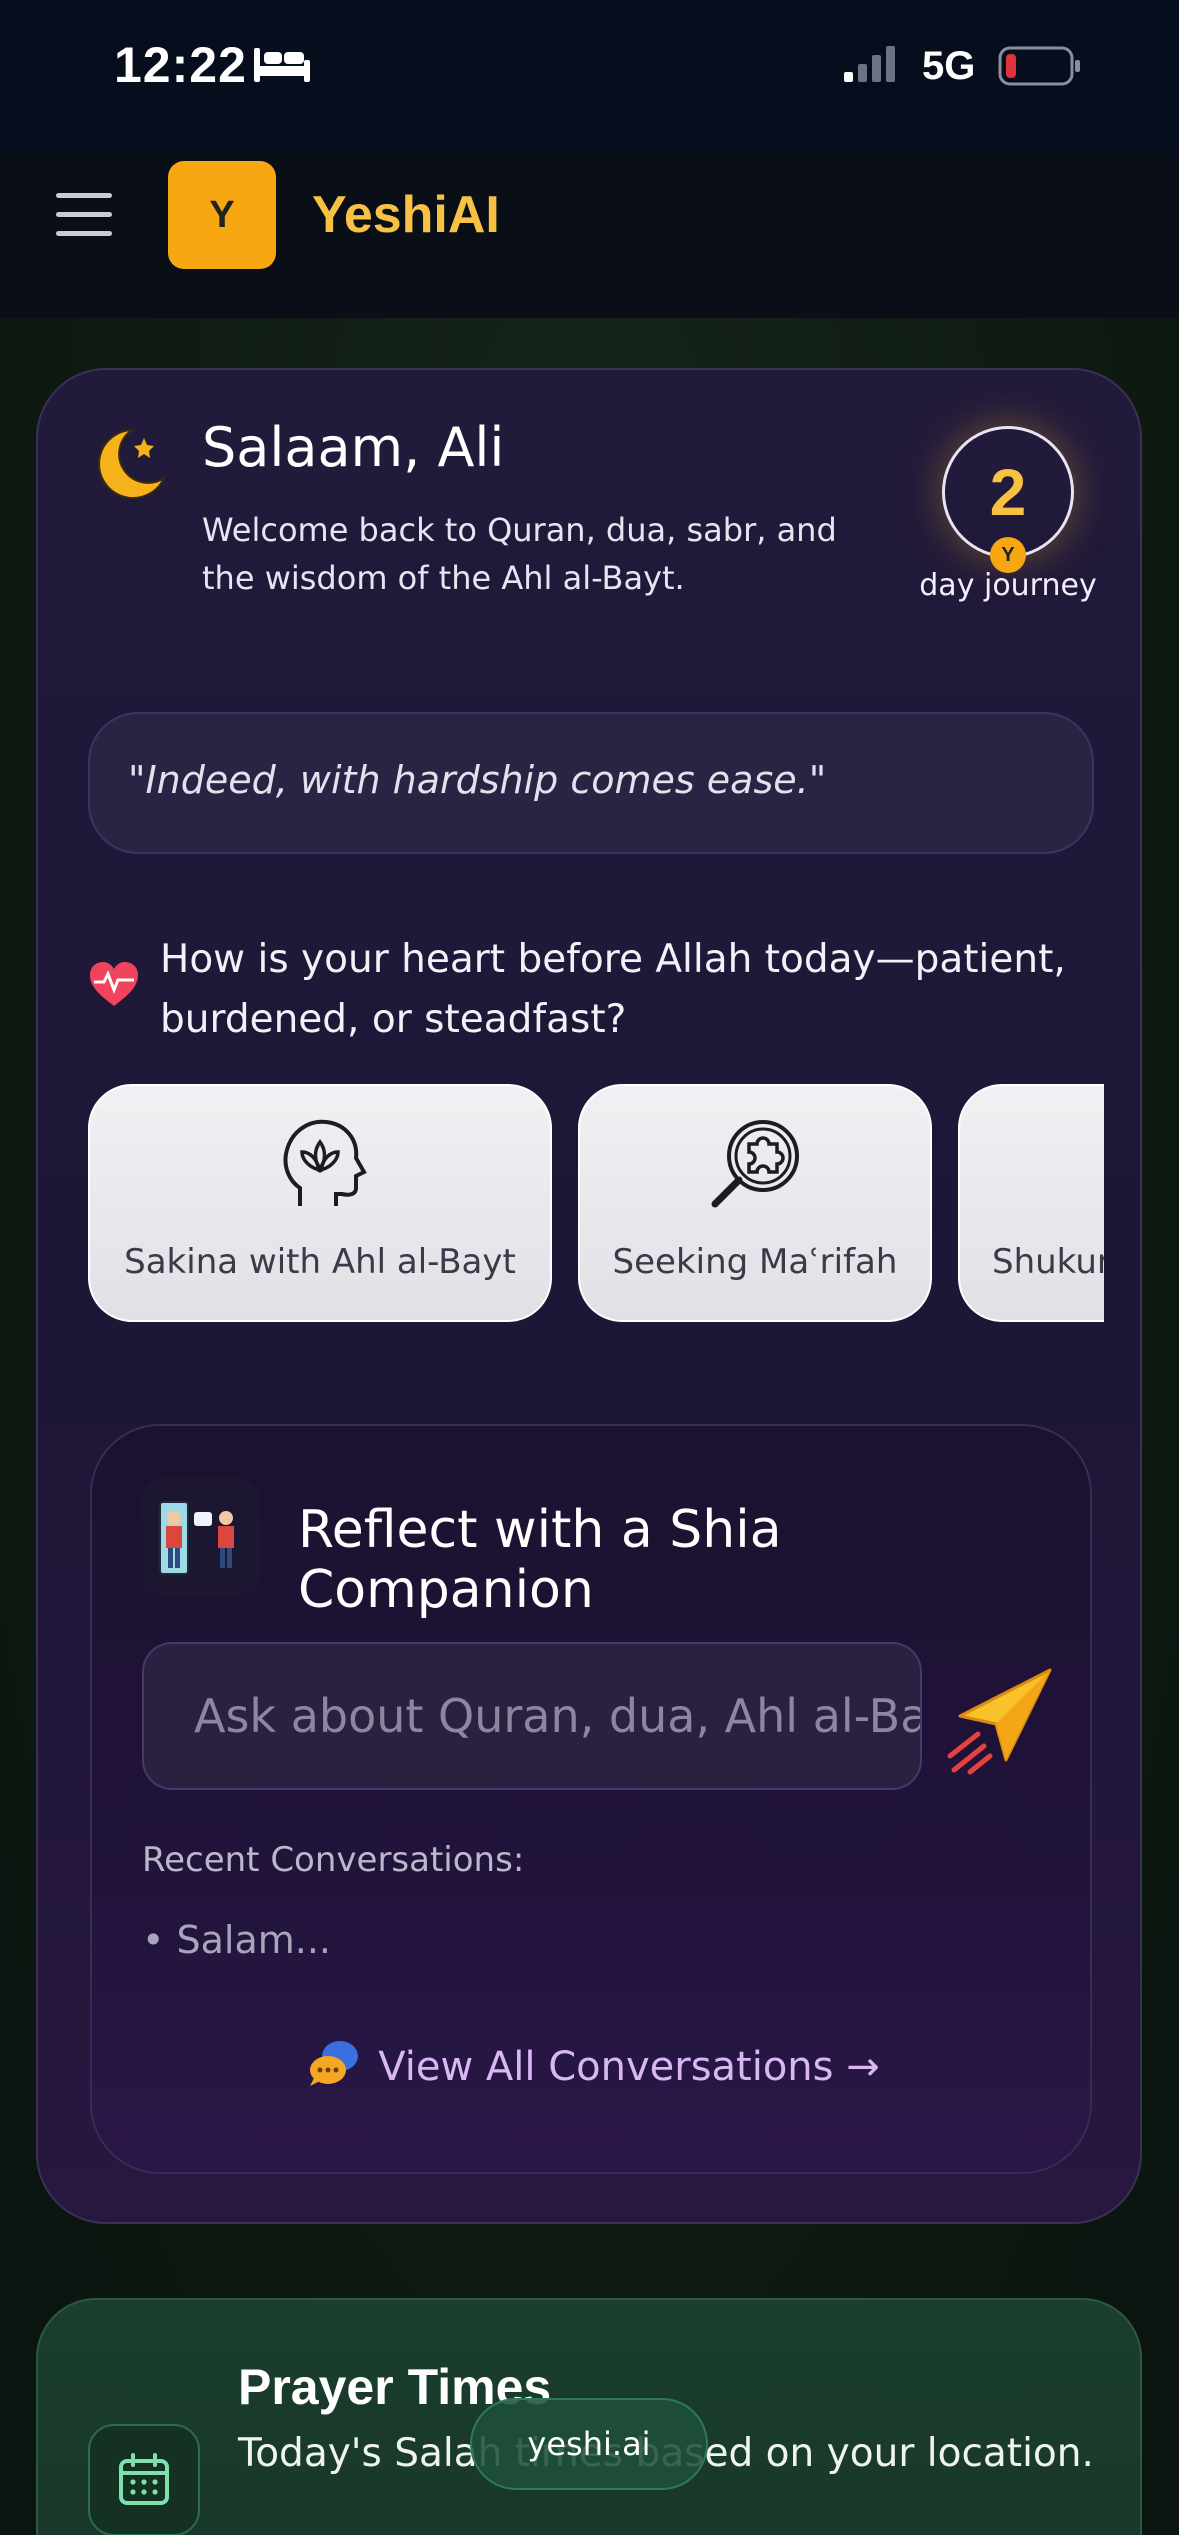 This screenshot has height=2535, width=1179. What do you see at coordinates (201, 1537) in the screenshot?
I see `companion-icon` at bounding box center [201, 1537].